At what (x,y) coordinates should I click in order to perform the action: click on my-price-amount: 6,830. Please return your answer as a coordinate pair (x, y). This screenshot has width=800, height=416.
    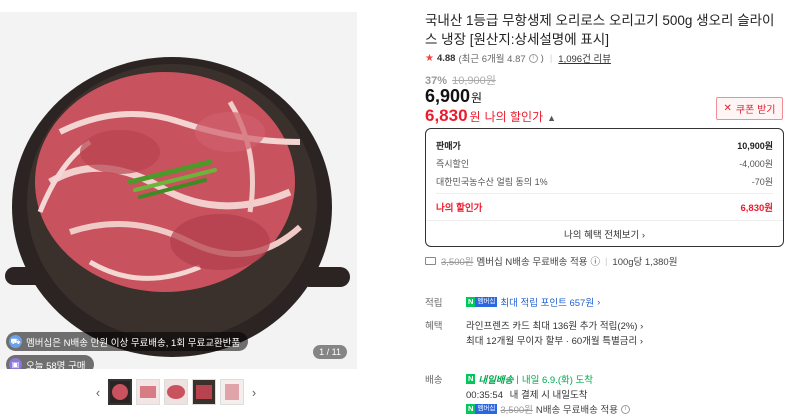
    Looking at the image, I should click on (446, 115).